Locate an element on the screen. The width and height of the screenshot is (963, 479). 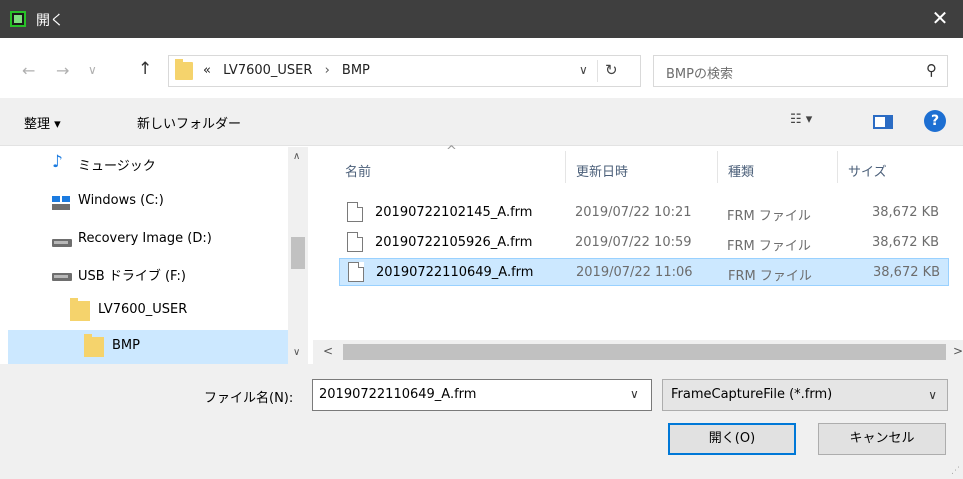
address-dropdown-icon: ∨ is located at coordinates (583, 70).